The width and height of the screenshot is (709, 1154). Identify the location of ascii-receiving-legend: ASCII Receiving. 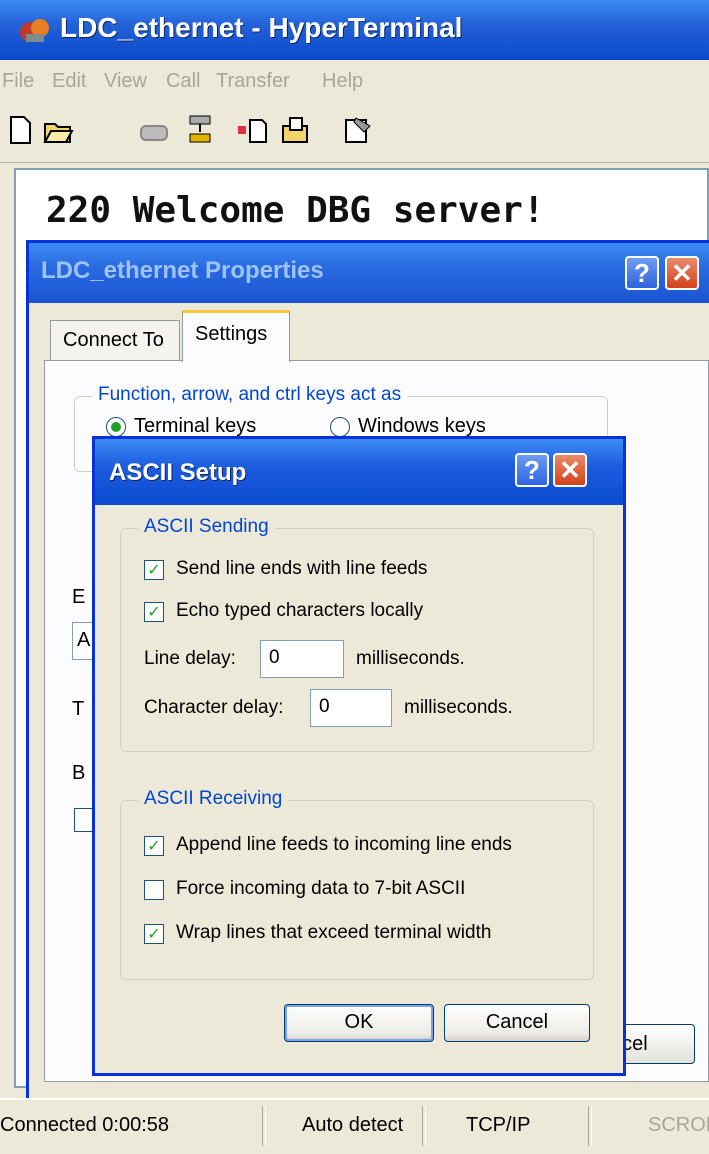
(213, 799).